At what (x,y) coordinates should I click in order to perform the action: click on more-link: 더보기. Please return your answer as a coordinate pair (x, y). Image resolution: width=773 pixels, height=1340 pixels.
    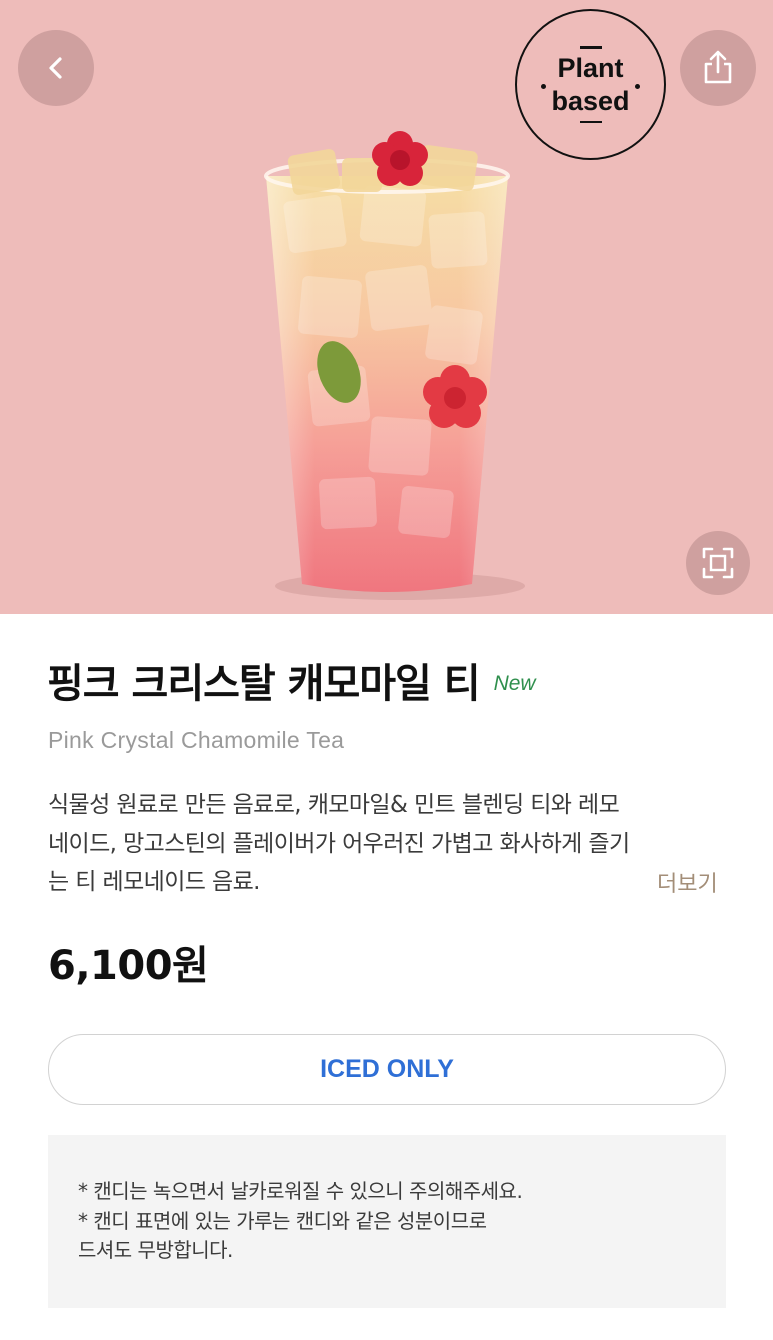
    Looking at the image, I should click on (687, 882).